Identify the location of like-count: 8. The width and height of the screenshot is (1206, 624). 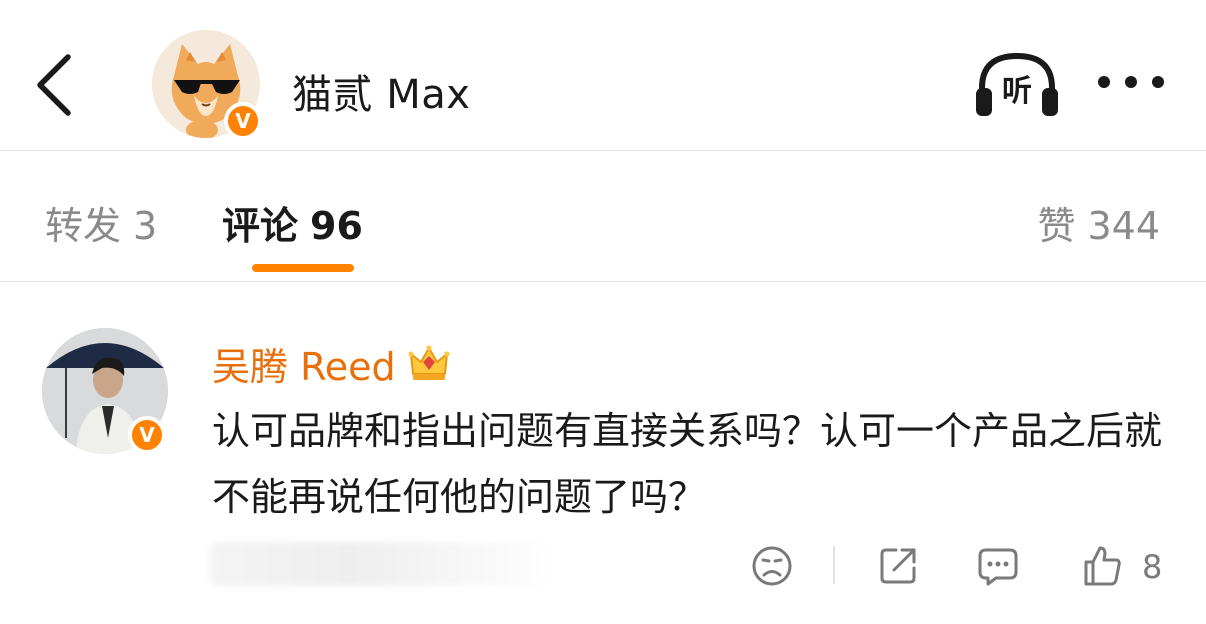
(1152, 567).